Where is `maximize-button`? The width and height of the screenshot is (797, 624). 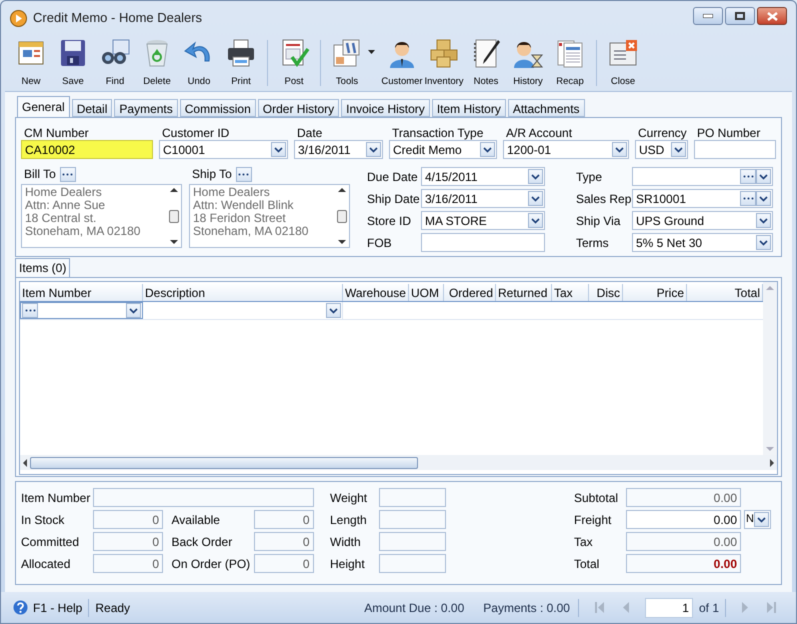 maximize-button is located at coordinates (740, 16).